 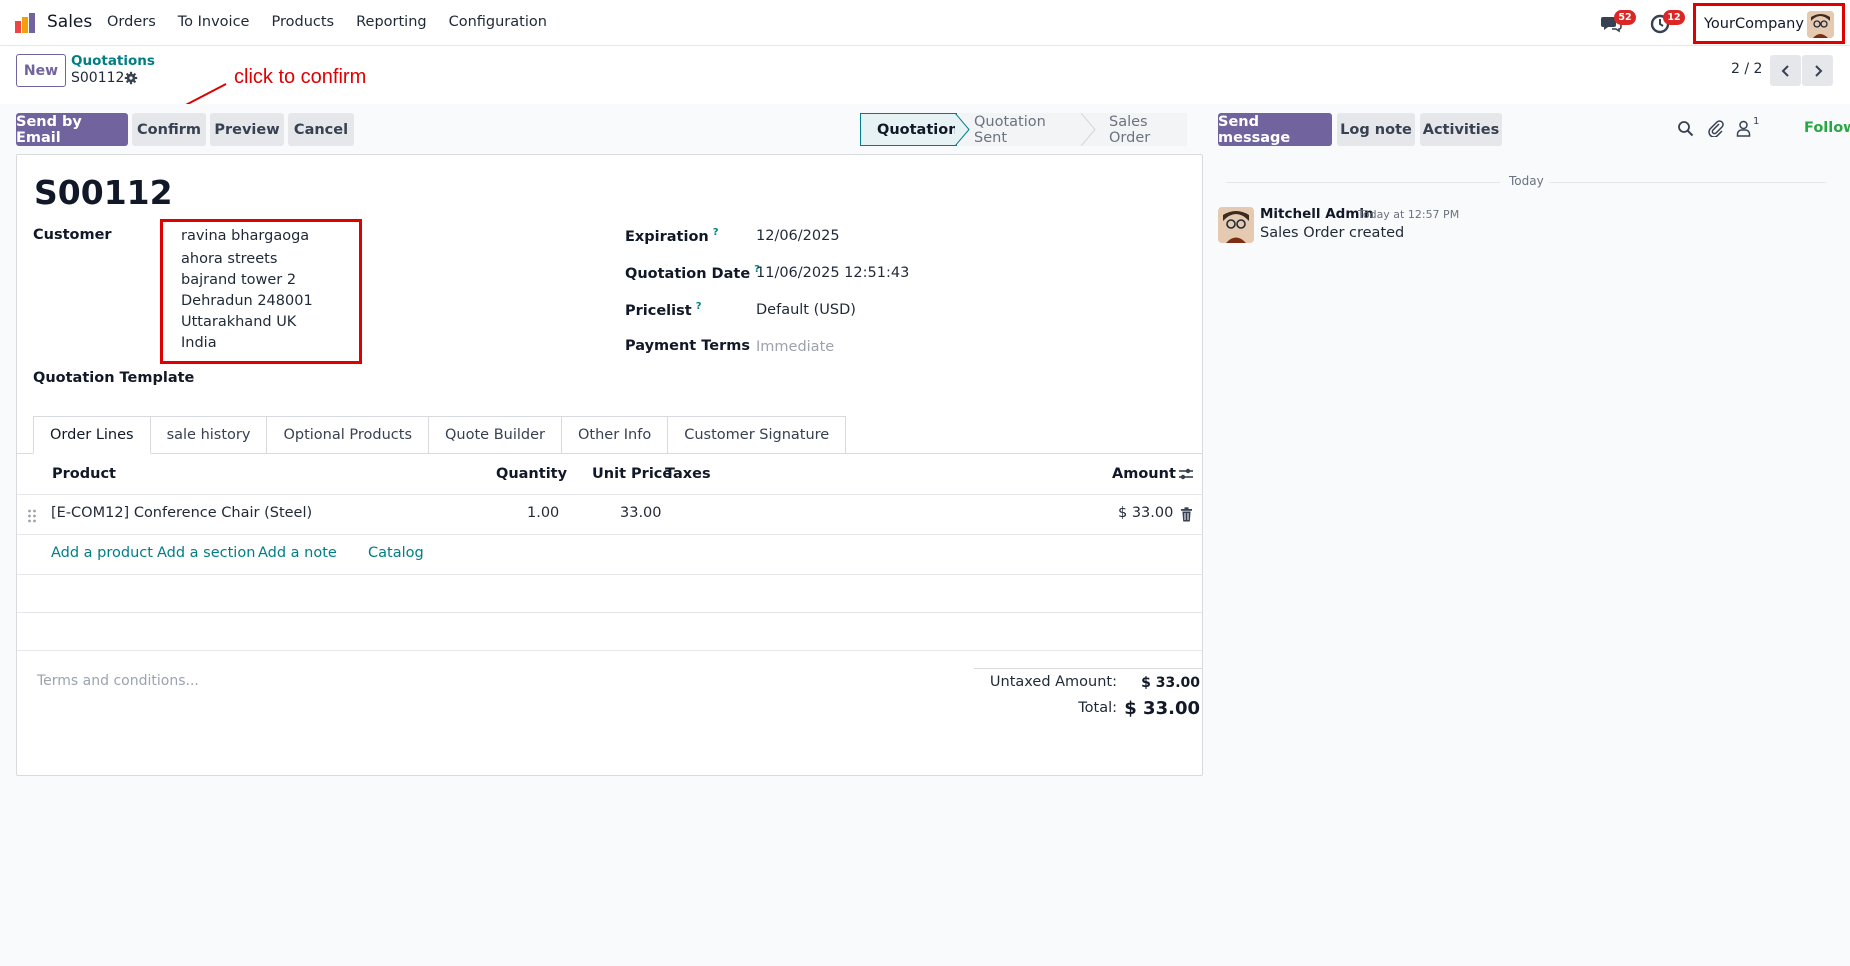 What do you see at coordinates (688, 474) in the screenshot?
I see `column-taxes: Taxes` at bounding box center [688, 474].